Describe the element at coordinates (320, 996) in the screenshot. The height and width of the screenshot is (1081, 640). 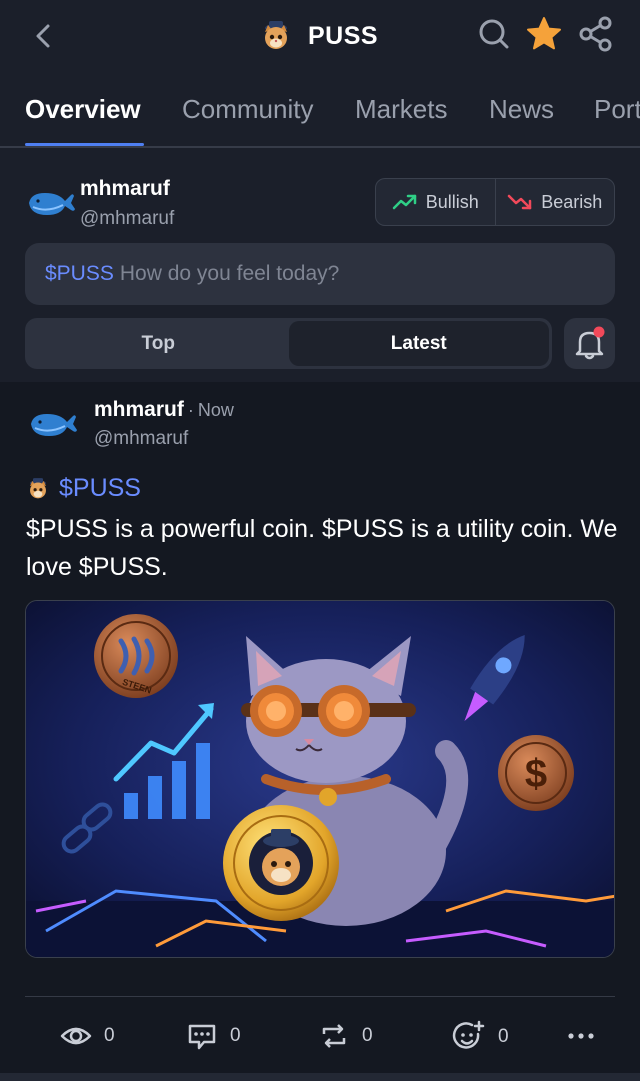
I see `post-divider` at that location.